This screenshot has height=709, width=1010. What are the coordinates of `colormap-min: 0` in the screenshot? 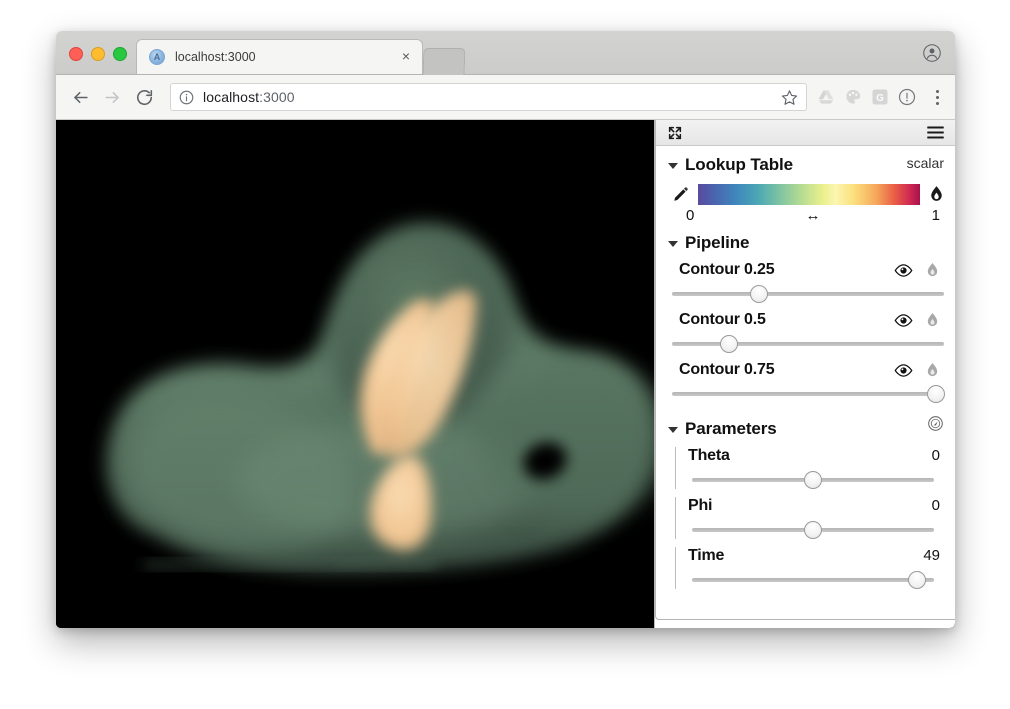 It's located at (690, 215).